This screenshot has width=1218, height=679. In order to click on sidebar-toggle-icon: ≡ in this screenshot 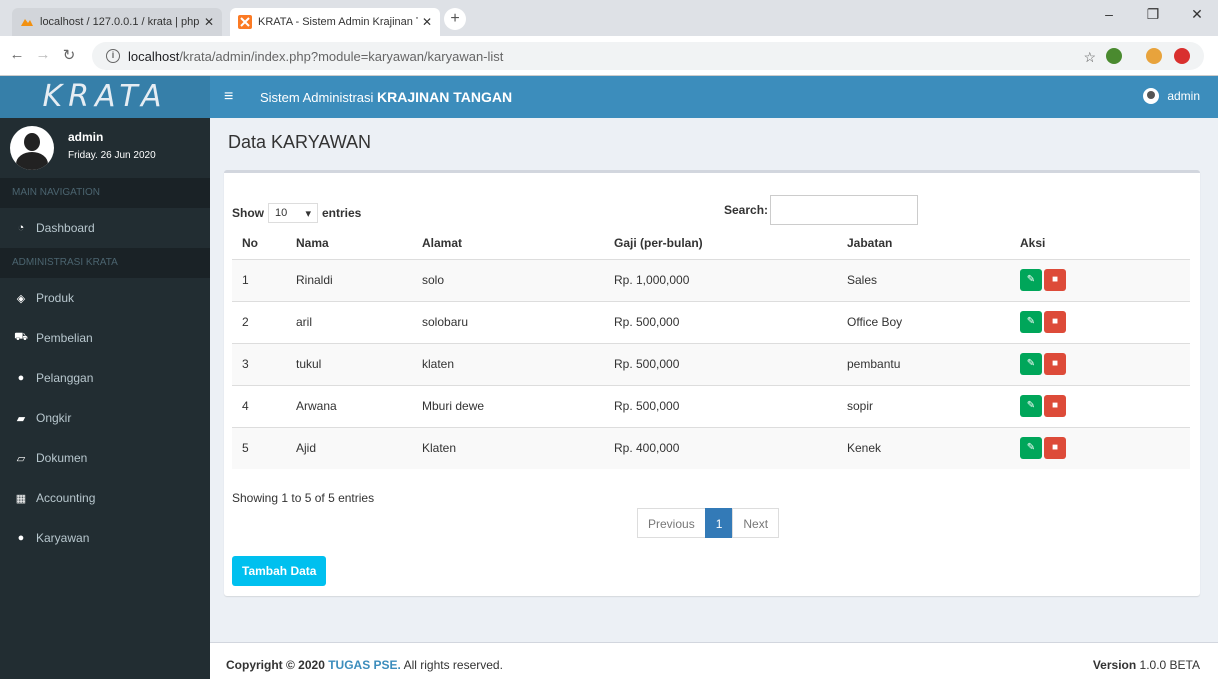, I will do `click(228, 97)`.